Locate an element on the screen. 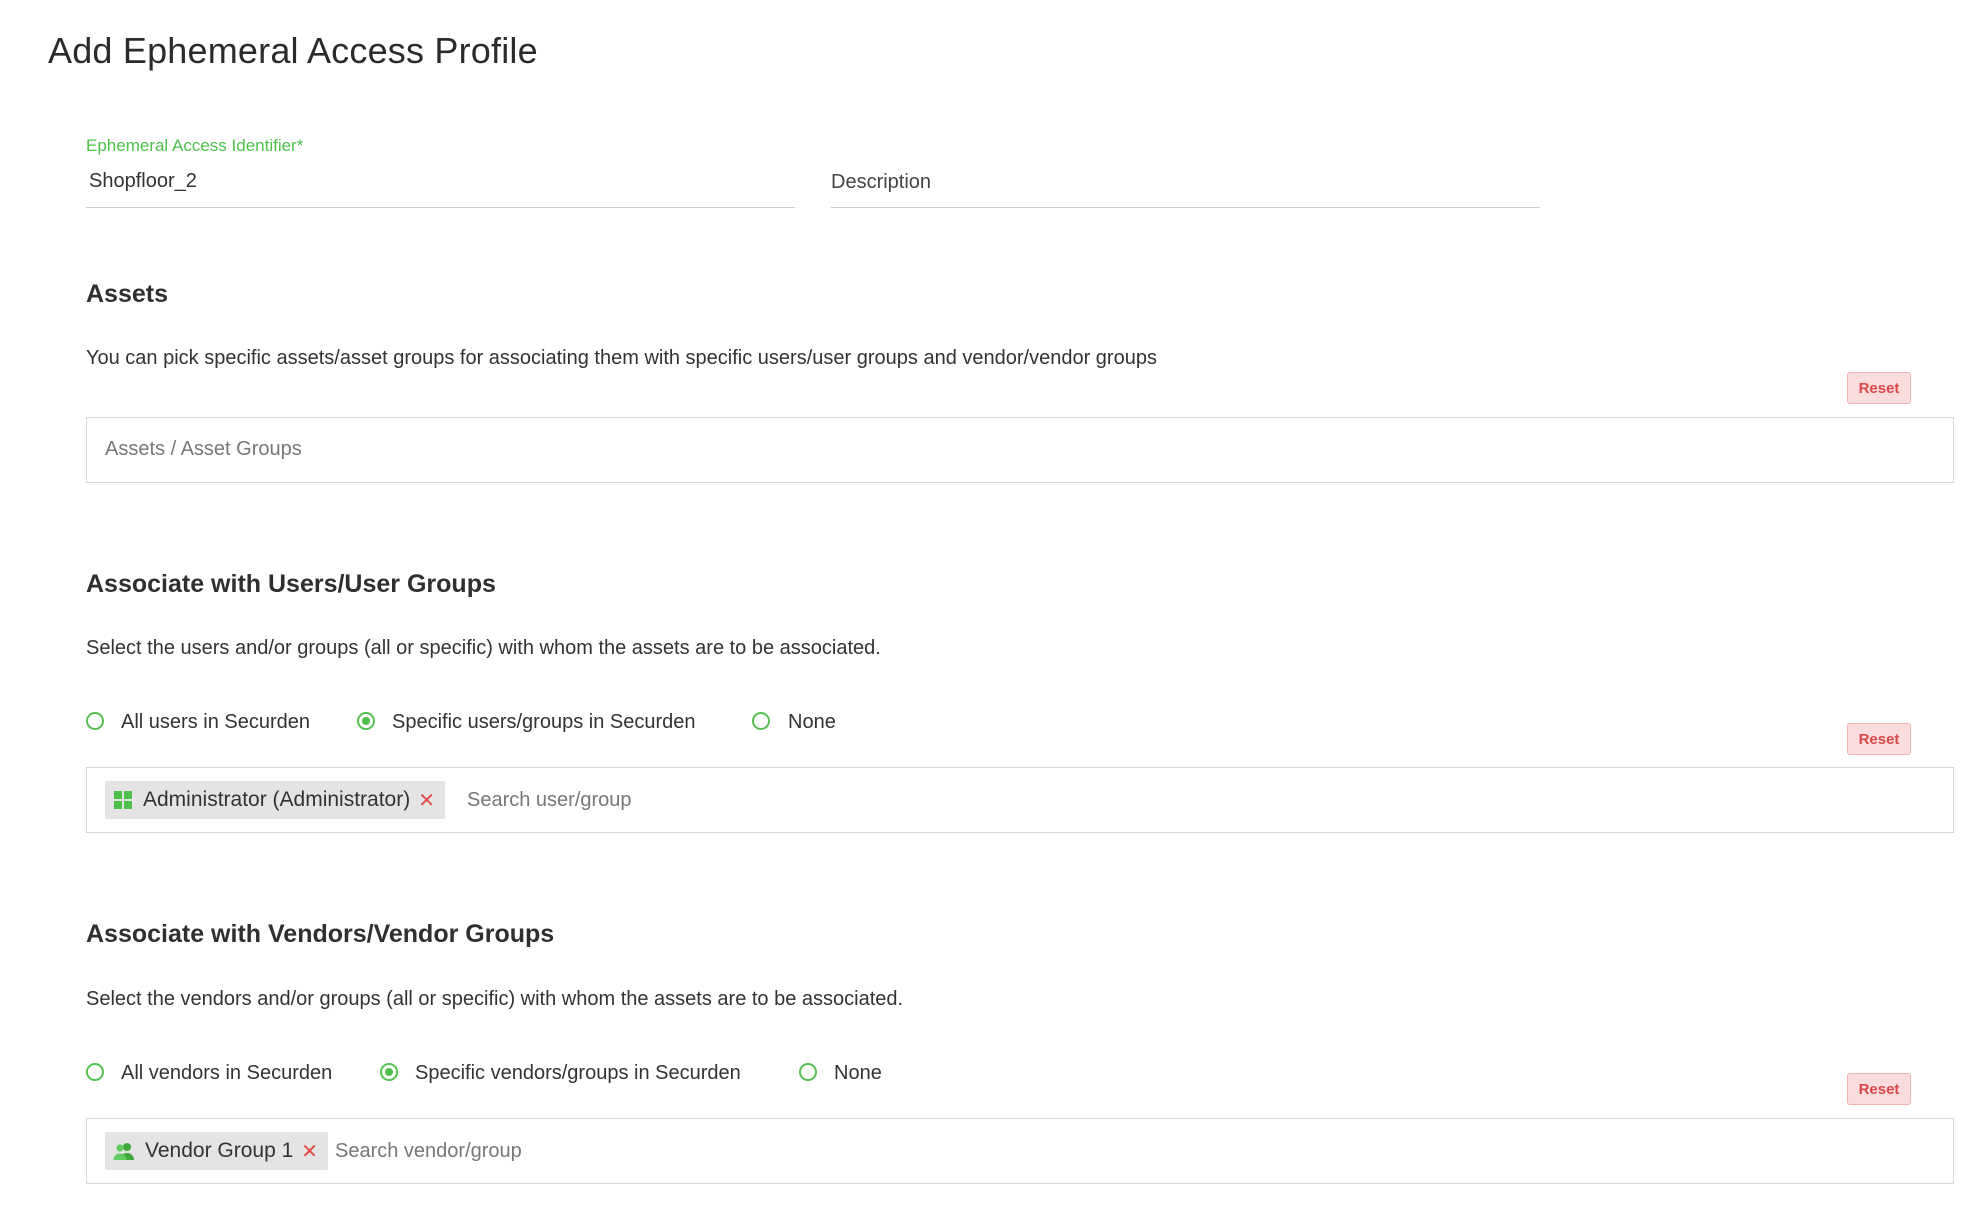  radio-specific-users-label: Specific users/groups in Securden is located at coordinates (544, 722).